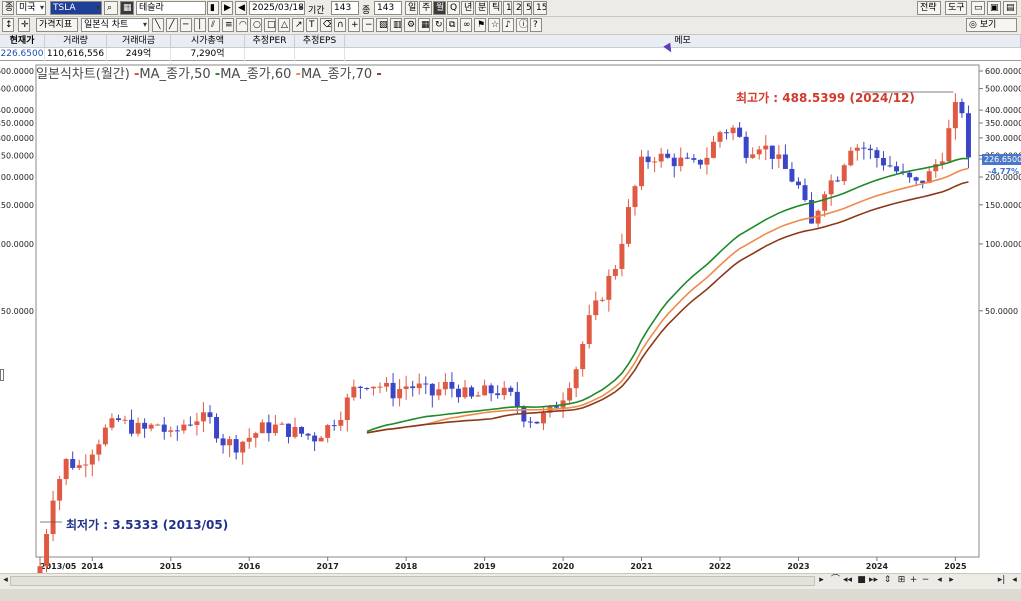 Image resolution: width=1021 pixels, height=601 pixels. I want to click on period-input: 143, so click(345, 8).